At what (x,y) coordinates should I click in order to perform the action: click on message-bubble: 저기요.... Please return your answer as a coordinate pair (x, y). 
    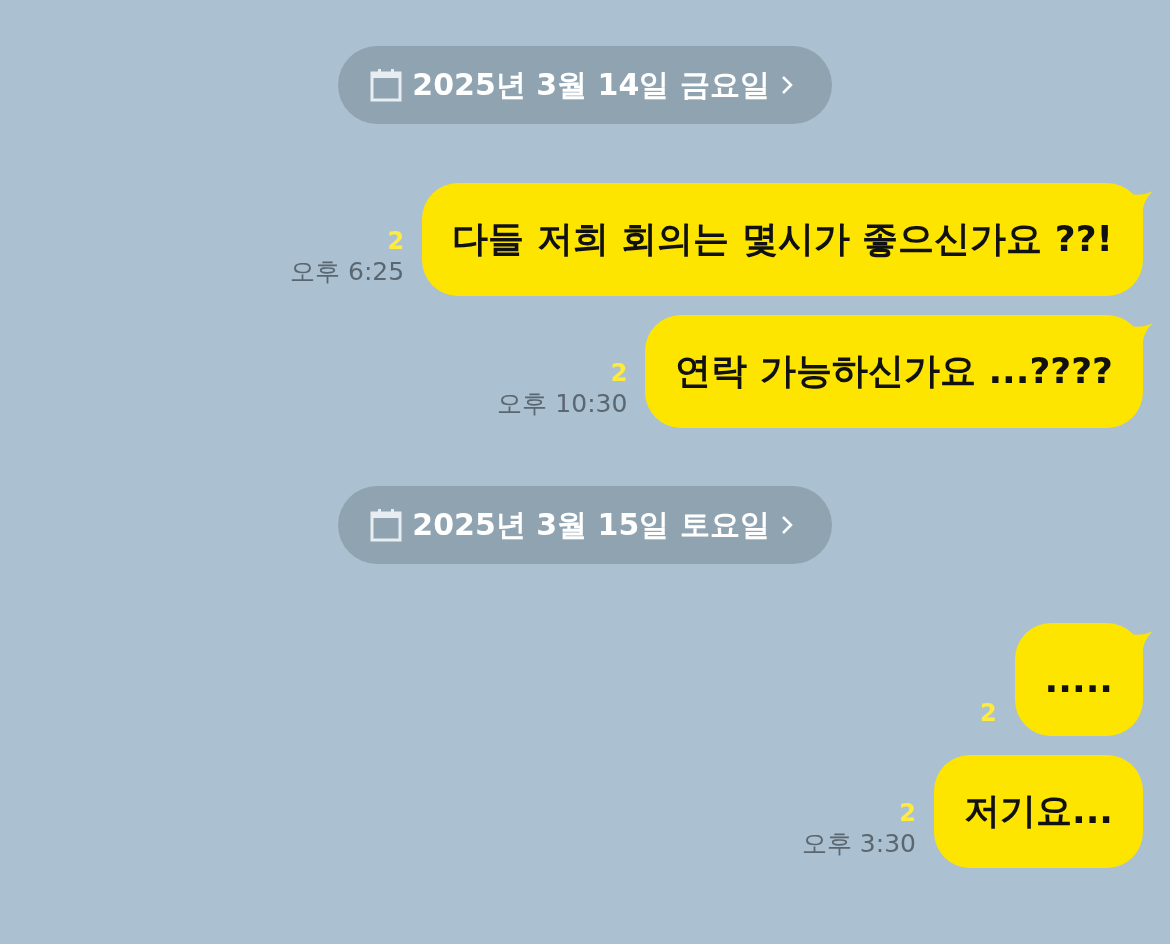
    Looking at the image, I should click on (1038, 811).